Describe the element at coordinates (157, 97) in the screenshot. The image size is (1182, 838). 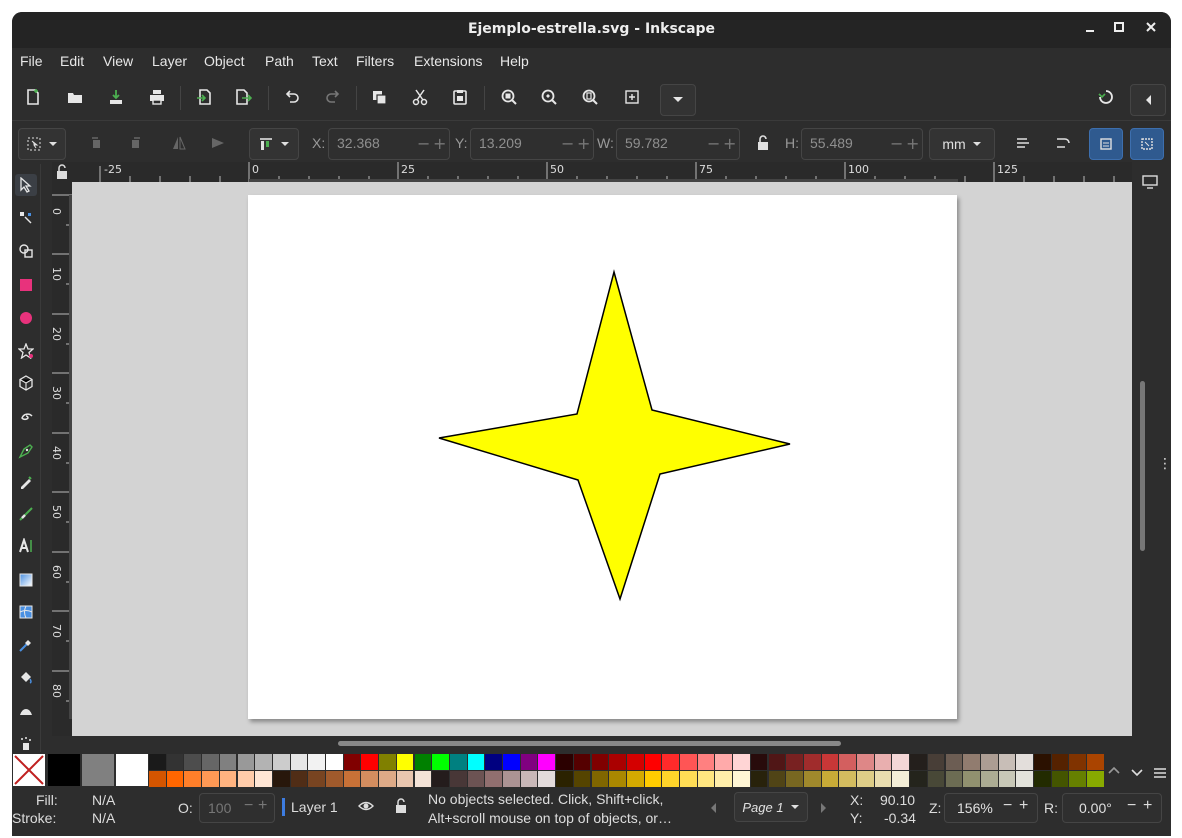
I see `print-icon` at that location.